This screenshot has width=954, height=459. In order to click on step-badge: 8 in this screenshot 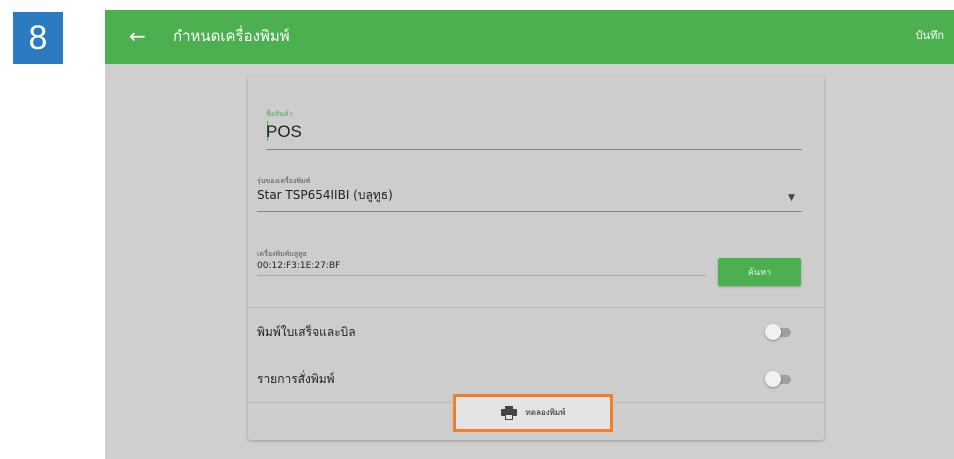, I will do `click(38, 38)`.